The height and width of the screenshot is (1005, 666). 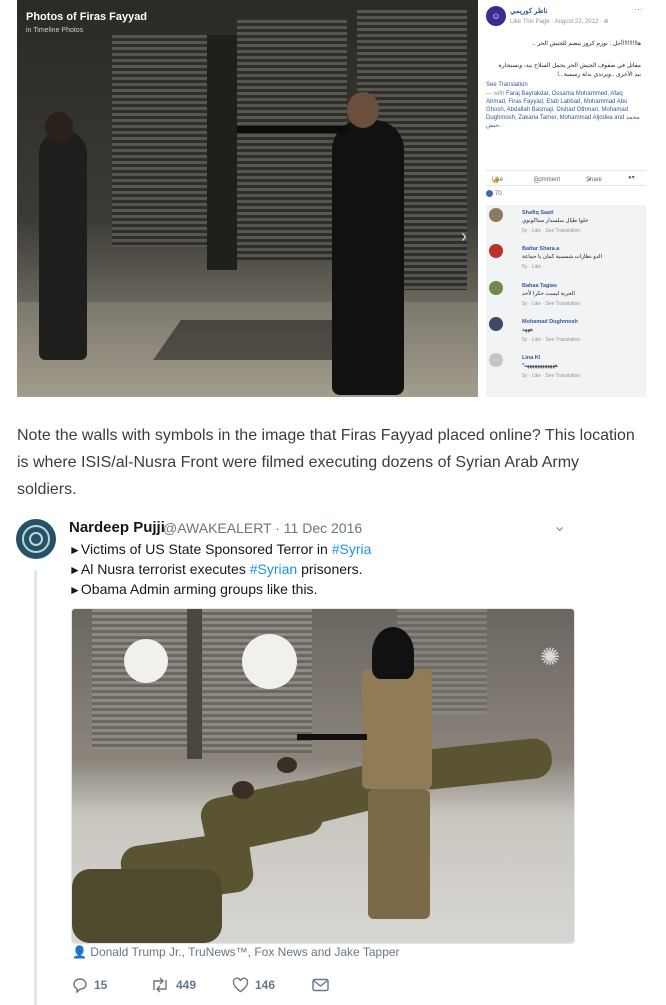 I want to click on tweet-handle-date: @AWAKEALERT · 11 Dec 2016, so click(x=262, y=528).